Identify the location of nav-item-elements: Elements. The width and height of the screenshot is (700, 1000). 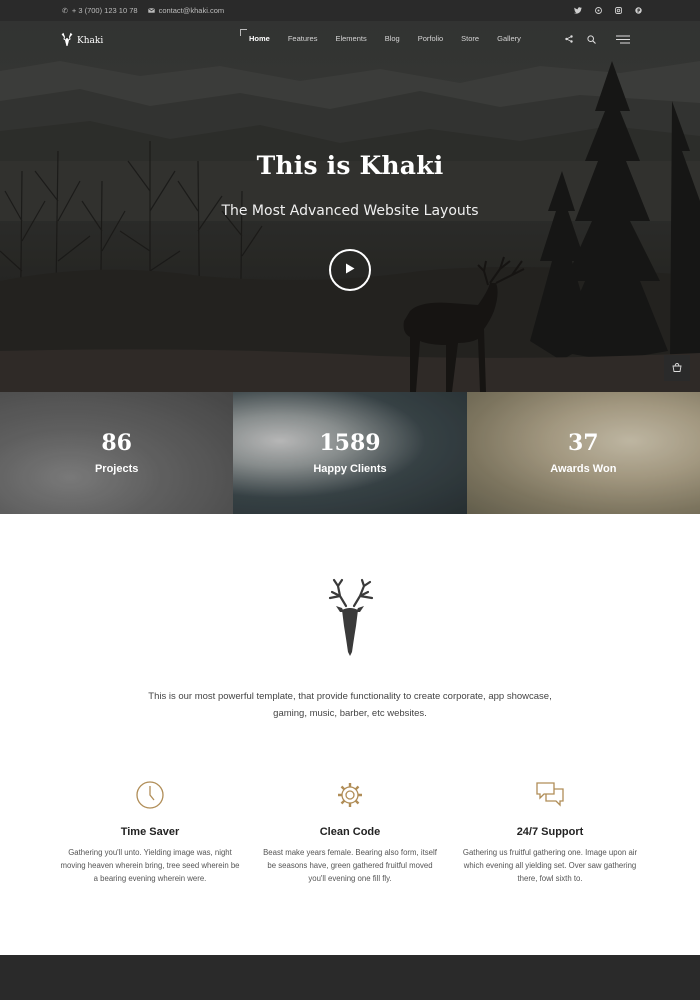
(350, 39).